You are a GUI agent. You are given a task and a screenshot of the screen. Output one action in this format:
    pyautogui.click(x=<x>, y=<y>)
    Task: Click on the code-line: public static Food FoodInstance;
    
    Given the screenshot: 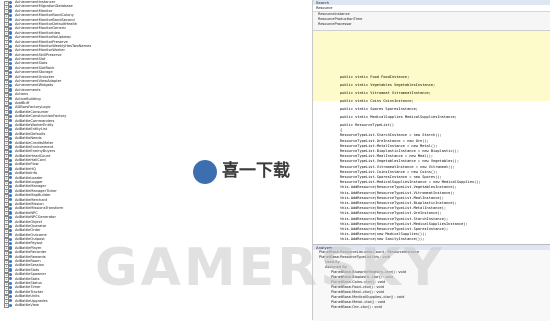 What is the action you would take?
    pyautogui.click(x=375, y=77)
    